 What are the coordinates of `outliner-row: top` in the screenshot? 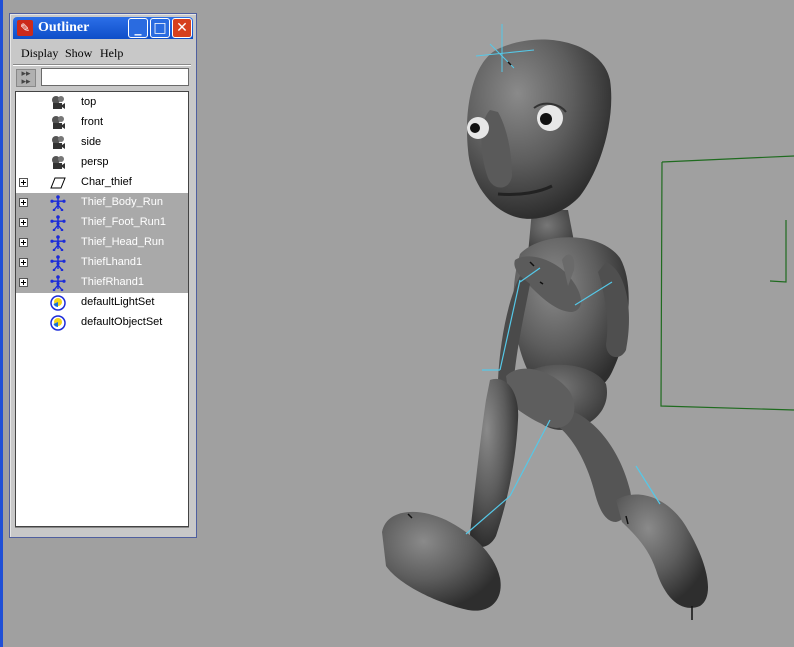 It's located at (102, 103).